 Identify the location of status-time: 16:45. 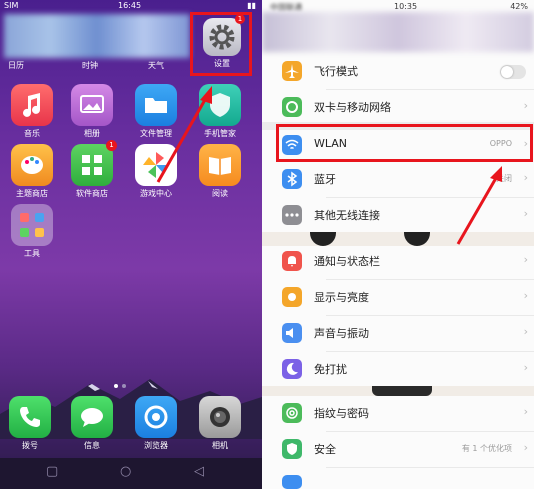
(130, 5).